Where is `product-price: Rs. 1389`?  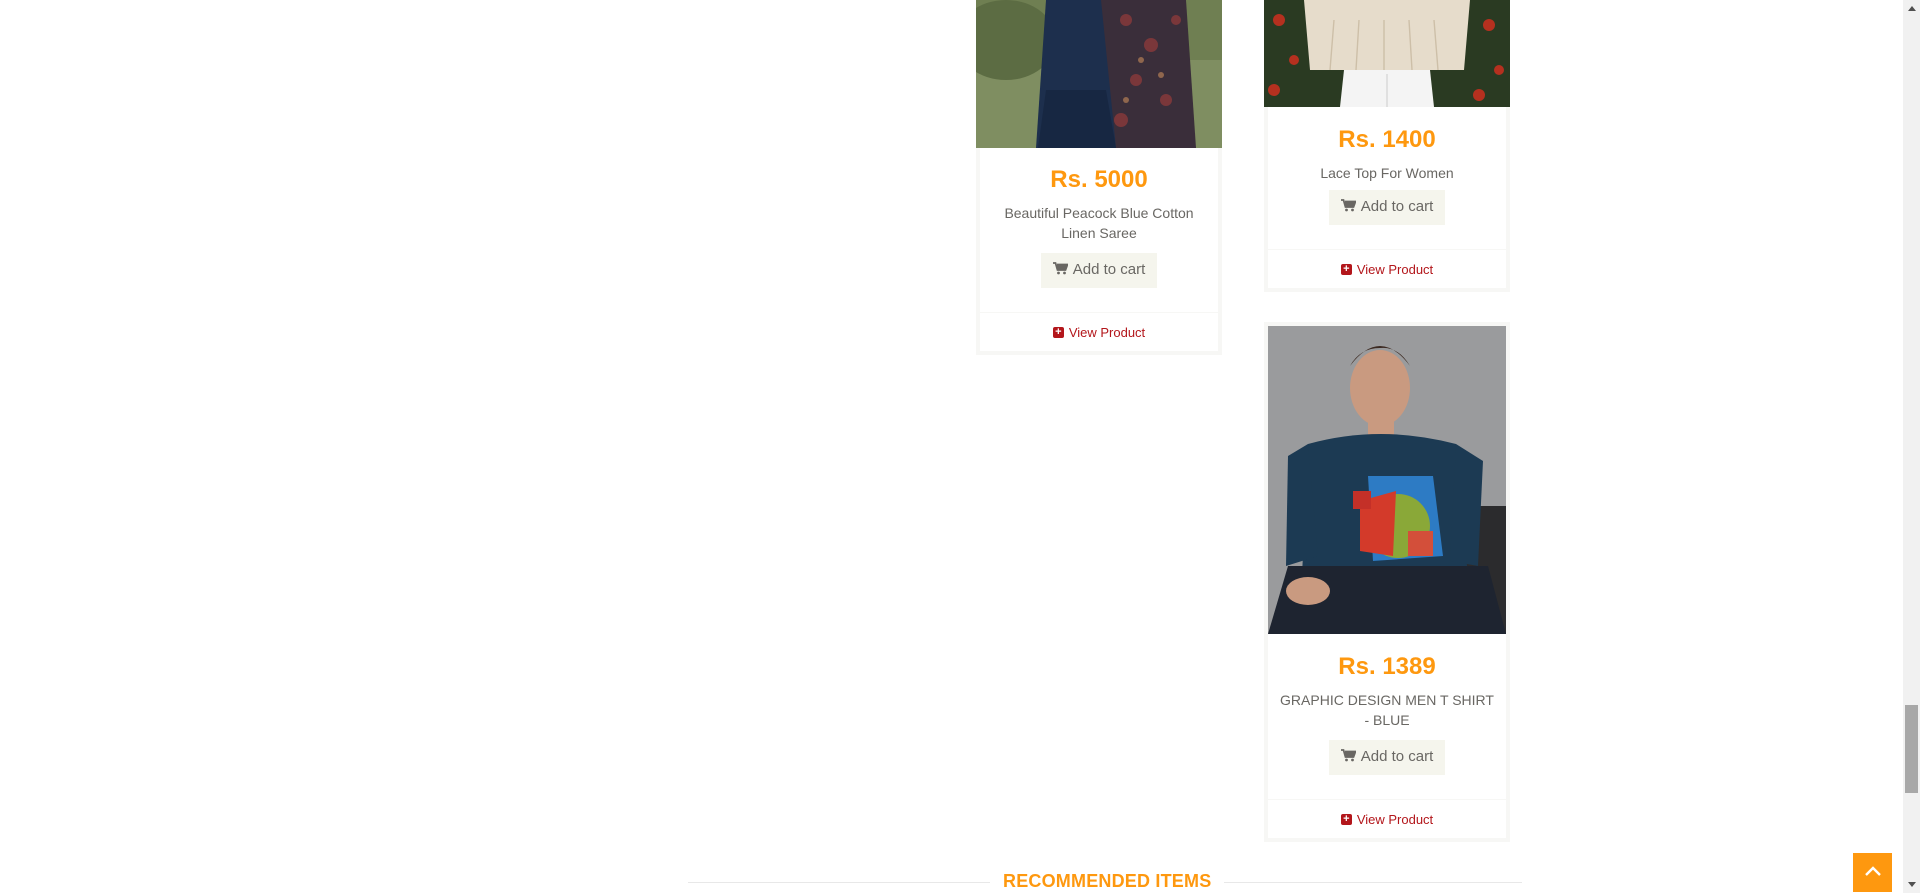
product-price: Rs. 1389 is located at coordinates (1387, 666).